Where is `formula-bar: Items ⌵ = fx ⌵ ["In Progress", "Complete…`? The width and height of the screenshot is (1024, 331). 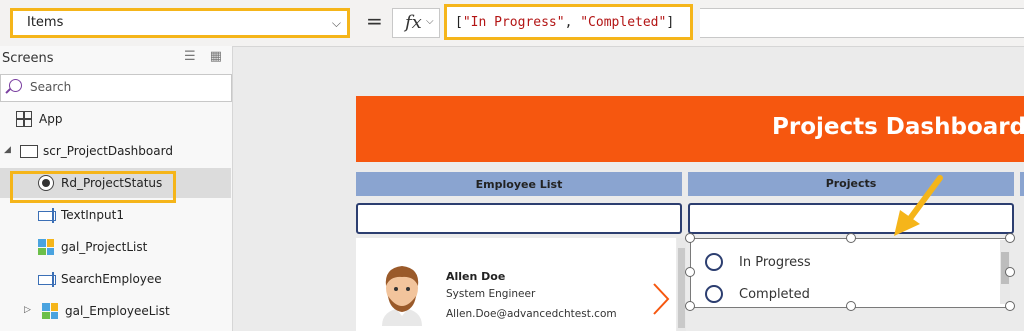 formula-bar: Items ⌵ = fx ⌵ ["In Progress", "Complete… is located at coordinates (512, 23).